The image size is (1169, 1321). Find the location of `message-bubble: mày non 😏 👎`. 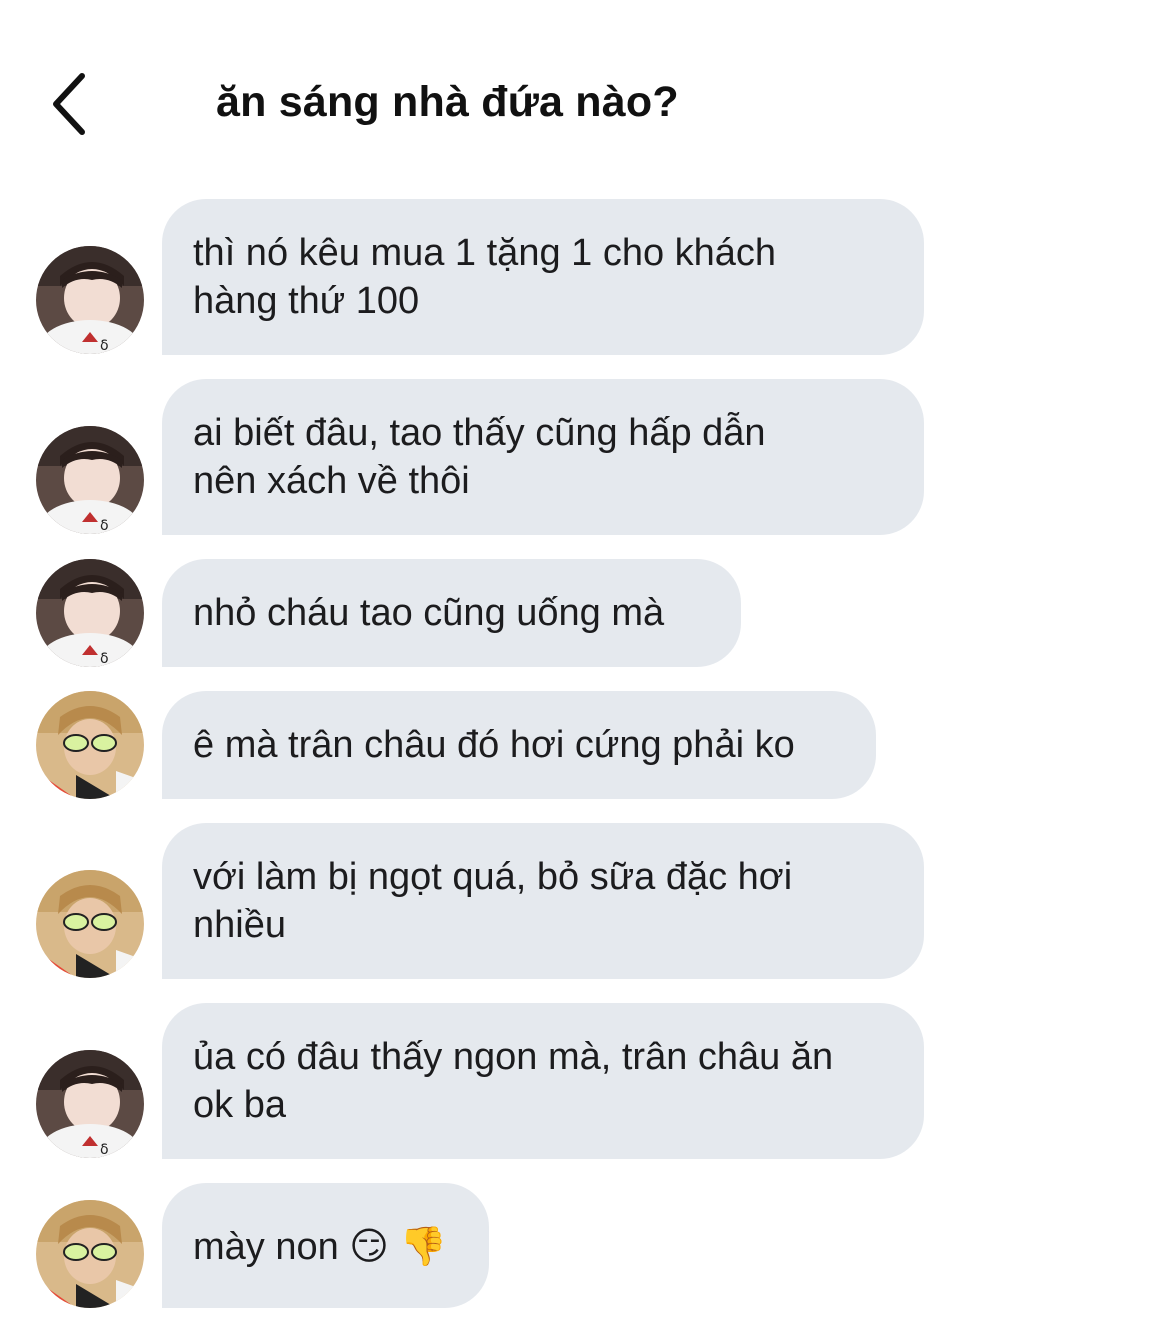

message-bubble: mày non 😏 👎 is located at coordinates (325, 1245).